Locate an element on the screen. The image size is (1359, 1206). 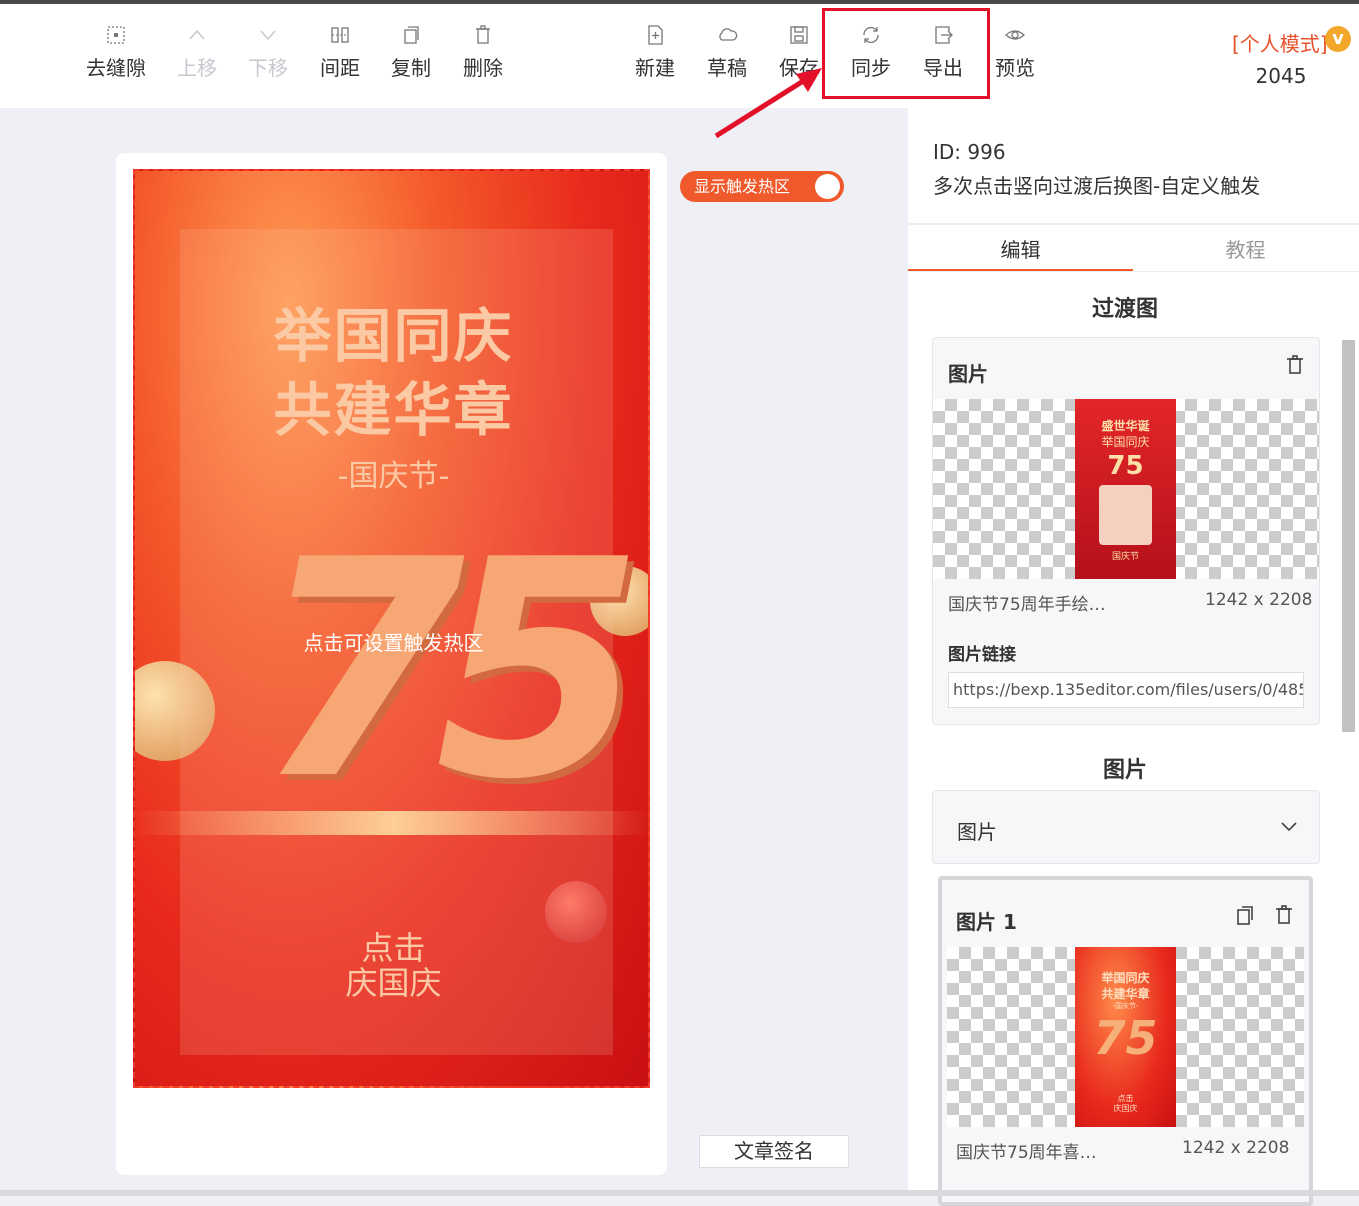
new-button: 新建 is located at coordinates (655, 52).